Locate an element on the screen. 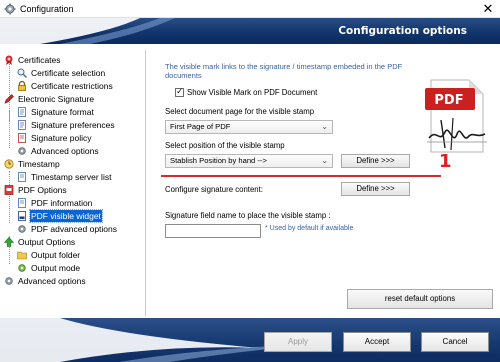  folder-icon is located at coordinates (22, 255).